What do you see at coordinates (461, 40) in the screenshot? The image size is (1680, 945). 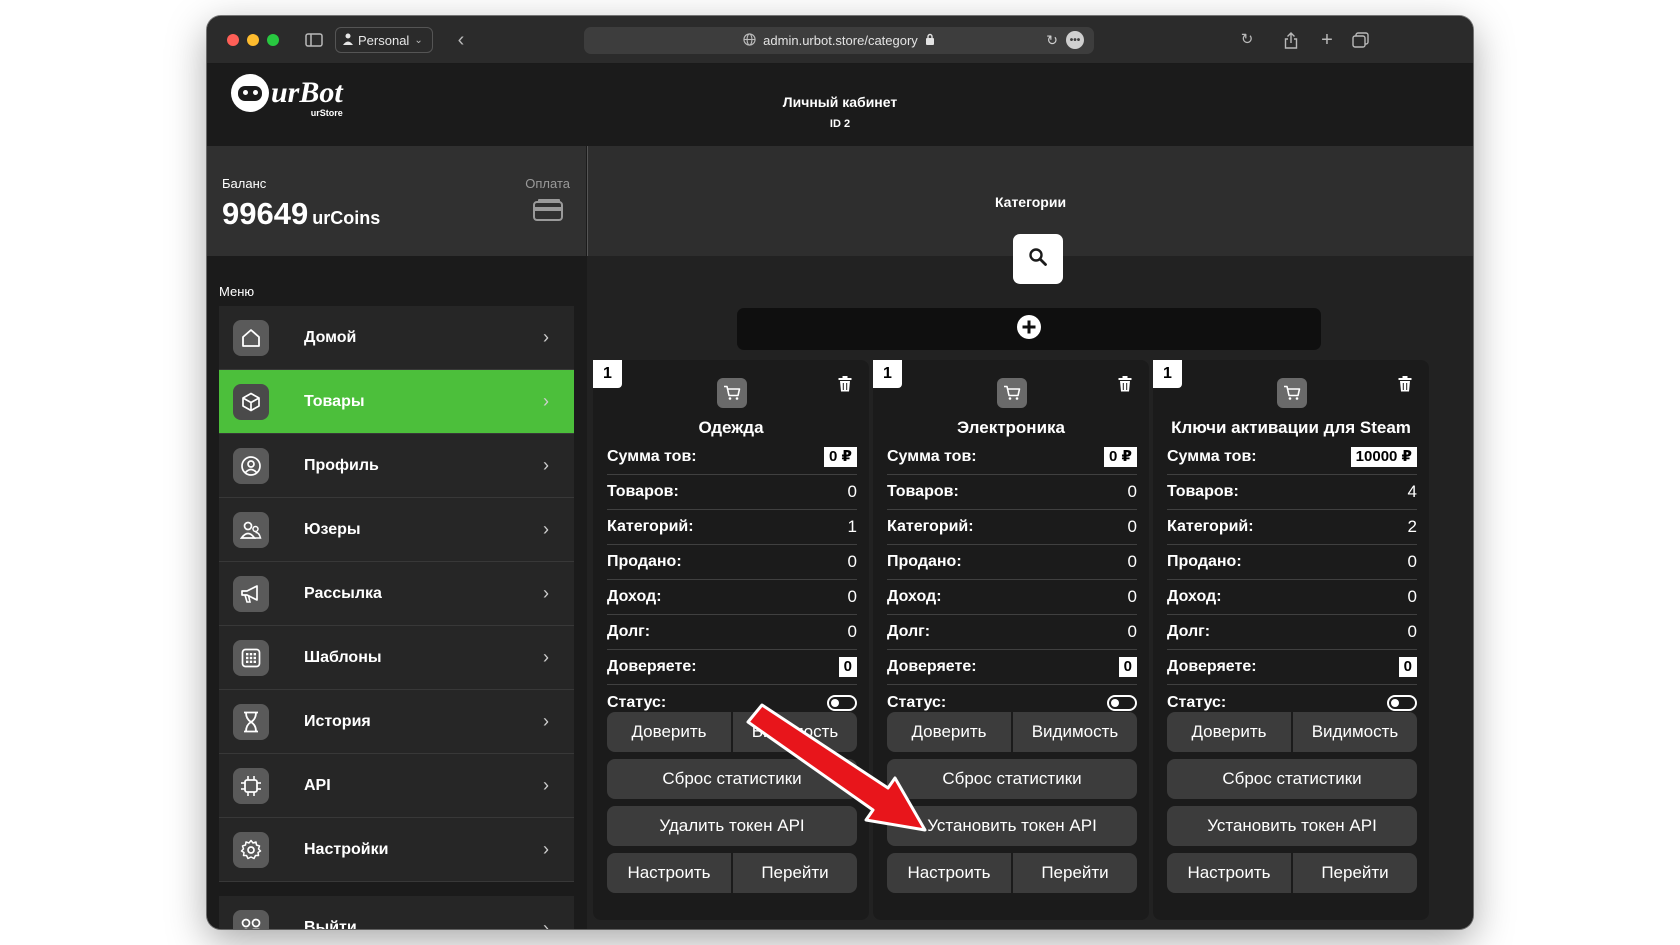 I see `back-icon: ‹` at bounding box center [461, 40].